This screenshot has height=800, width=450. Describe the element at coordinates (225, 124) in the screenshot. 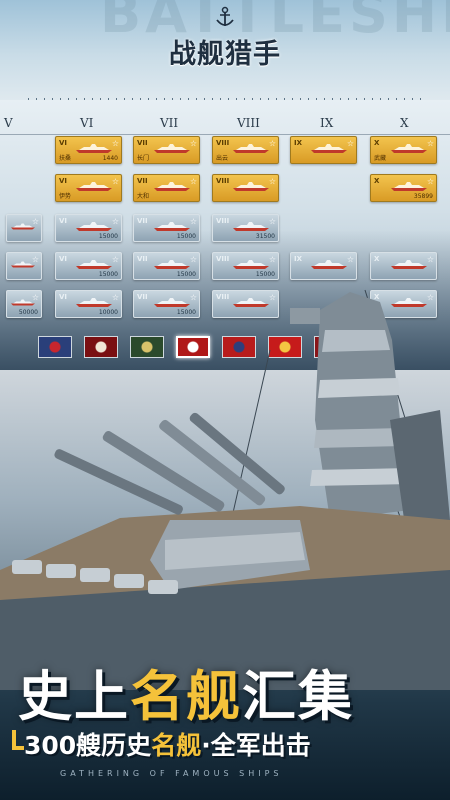

I see `tier-header: V VI VII VIII IX X` at that location.